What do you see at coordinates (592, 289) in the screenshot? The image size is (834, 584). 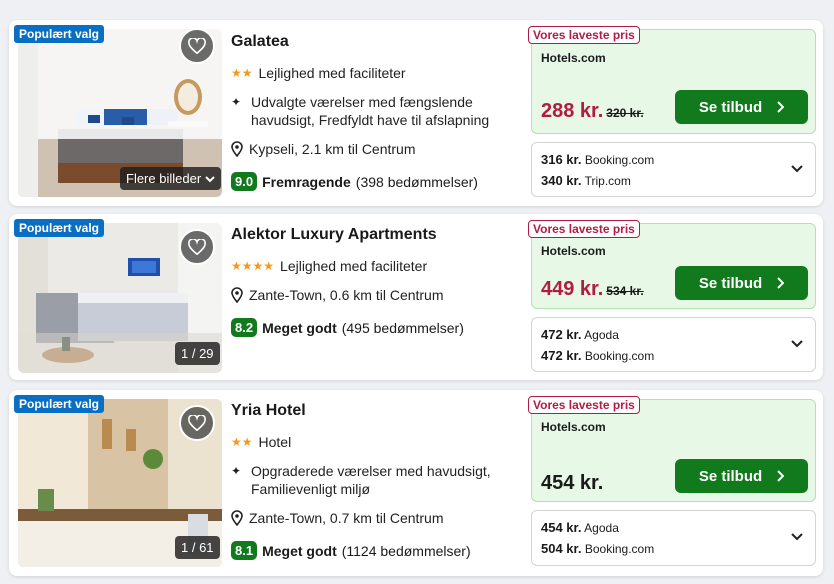 I see `offer-price-row: 449 kr. 534 kr.` at bounding box center [592, 289].